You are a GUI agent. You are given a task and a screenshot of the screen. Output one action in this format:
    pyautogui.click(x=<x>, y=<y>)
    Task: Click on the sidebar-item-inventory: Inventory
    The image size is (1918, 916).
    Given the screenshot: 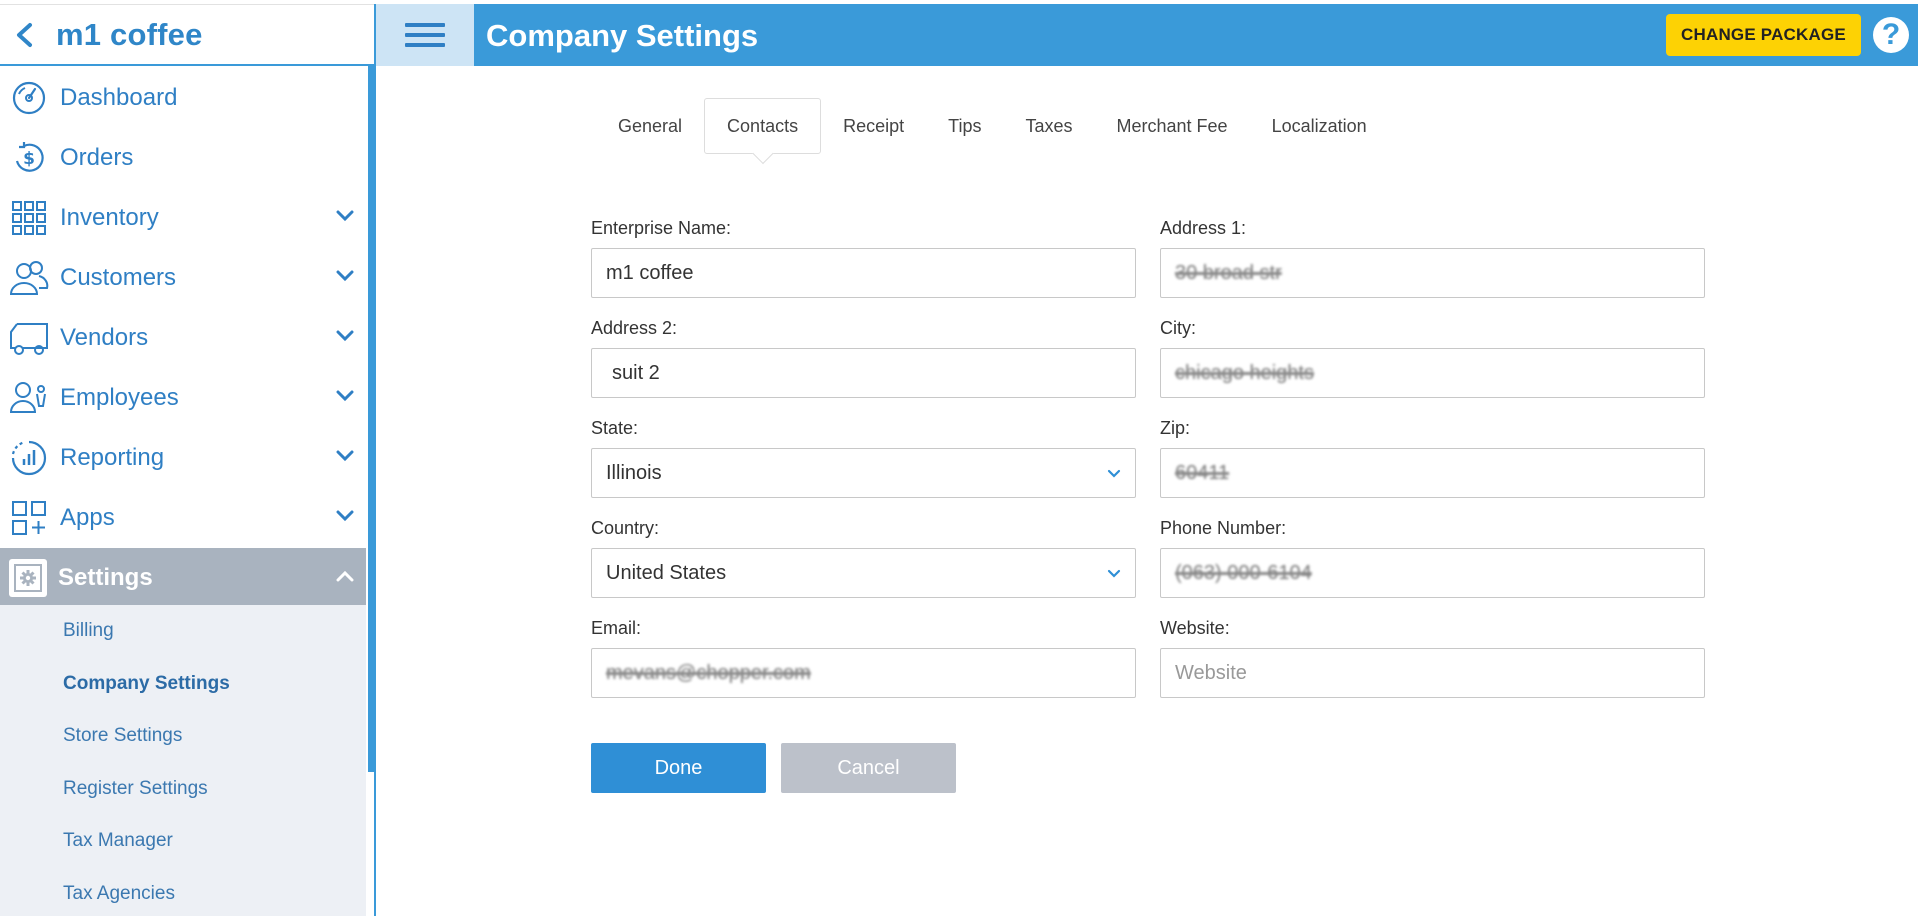 What is the action you would take?
    pyautogui.click(x=183, y=218)
    